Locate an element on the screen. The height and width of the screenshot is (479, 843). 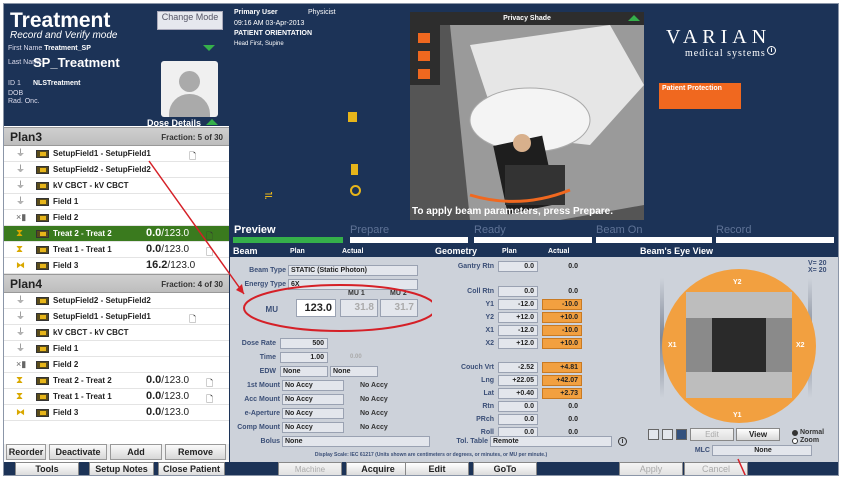
record-progress is located at coordinates (775, 240).